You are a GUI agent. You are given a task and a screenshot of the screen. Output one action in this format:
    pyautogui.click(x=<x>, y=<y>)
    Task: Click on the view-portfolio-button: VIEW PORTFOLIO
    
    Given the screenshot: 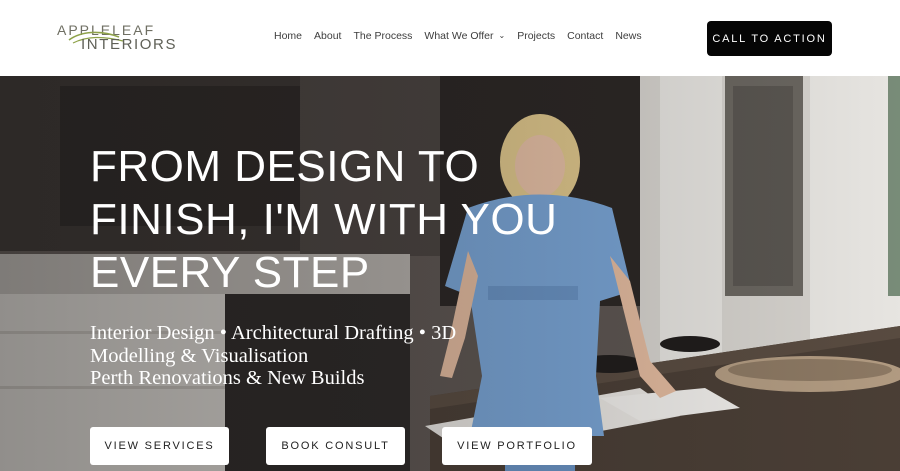 What is the action you would take?
    pyautogui.click(x=517, y=446)
    